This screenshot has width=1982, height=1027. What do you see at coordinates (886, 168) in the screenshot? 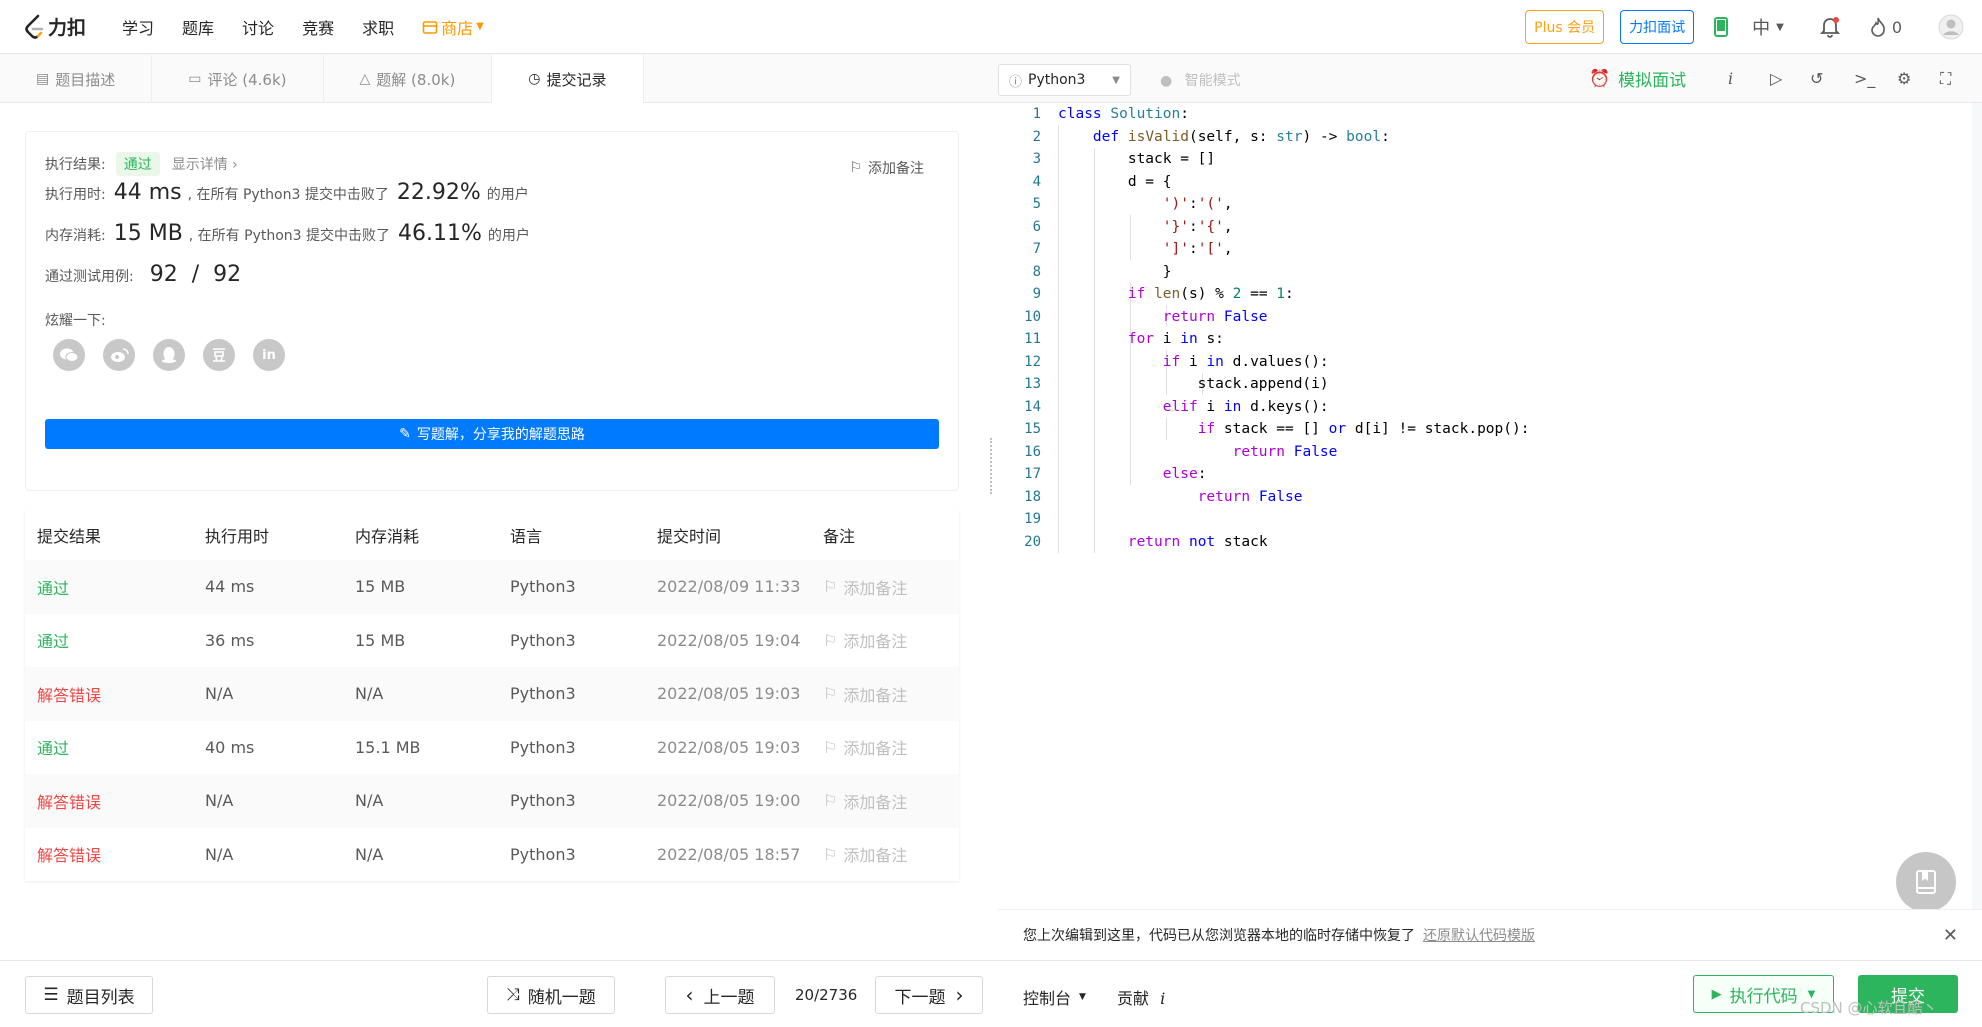
I see `add-note-button: ⚐ 添加备注` at bounding box center [886, 168].